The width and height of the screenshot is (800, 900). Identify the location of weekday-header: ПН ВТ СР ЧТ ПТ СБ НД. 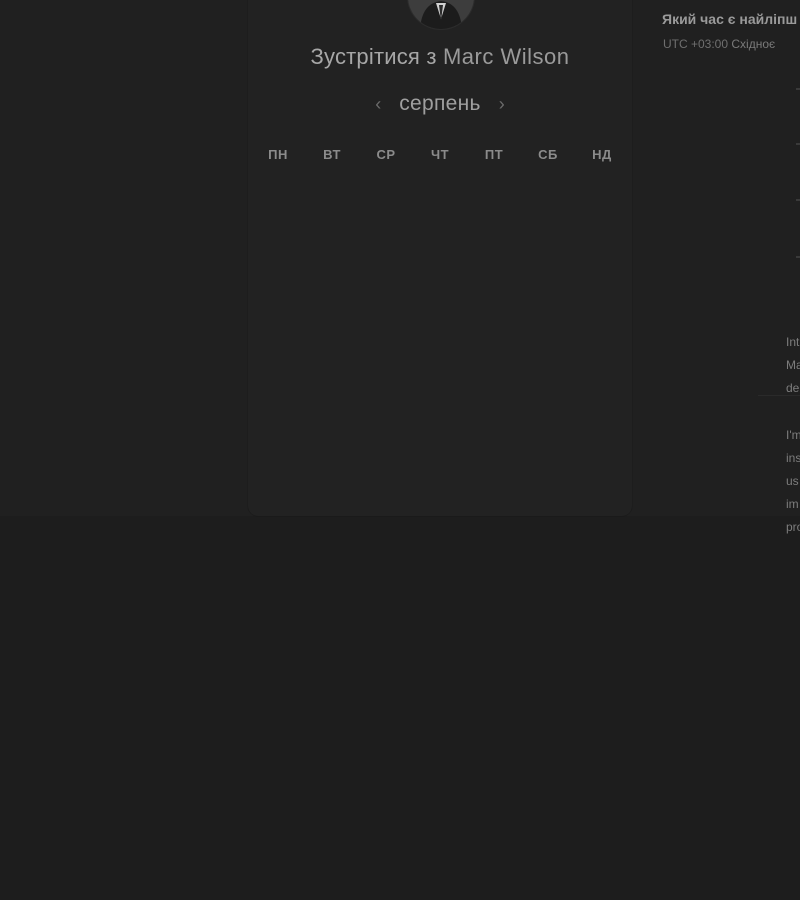
(440, 154).